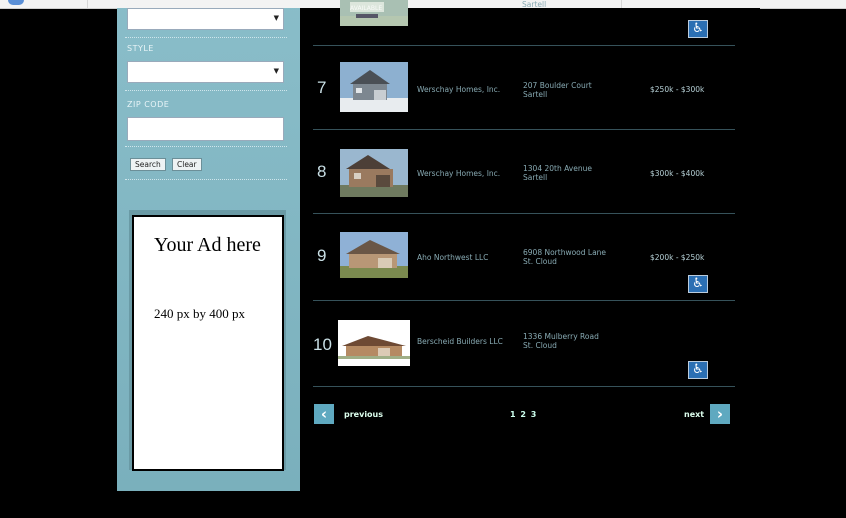 The width and height of the screenshot is (846, 518). I want to click on next-arrow-button: ›, so click(720, 414).